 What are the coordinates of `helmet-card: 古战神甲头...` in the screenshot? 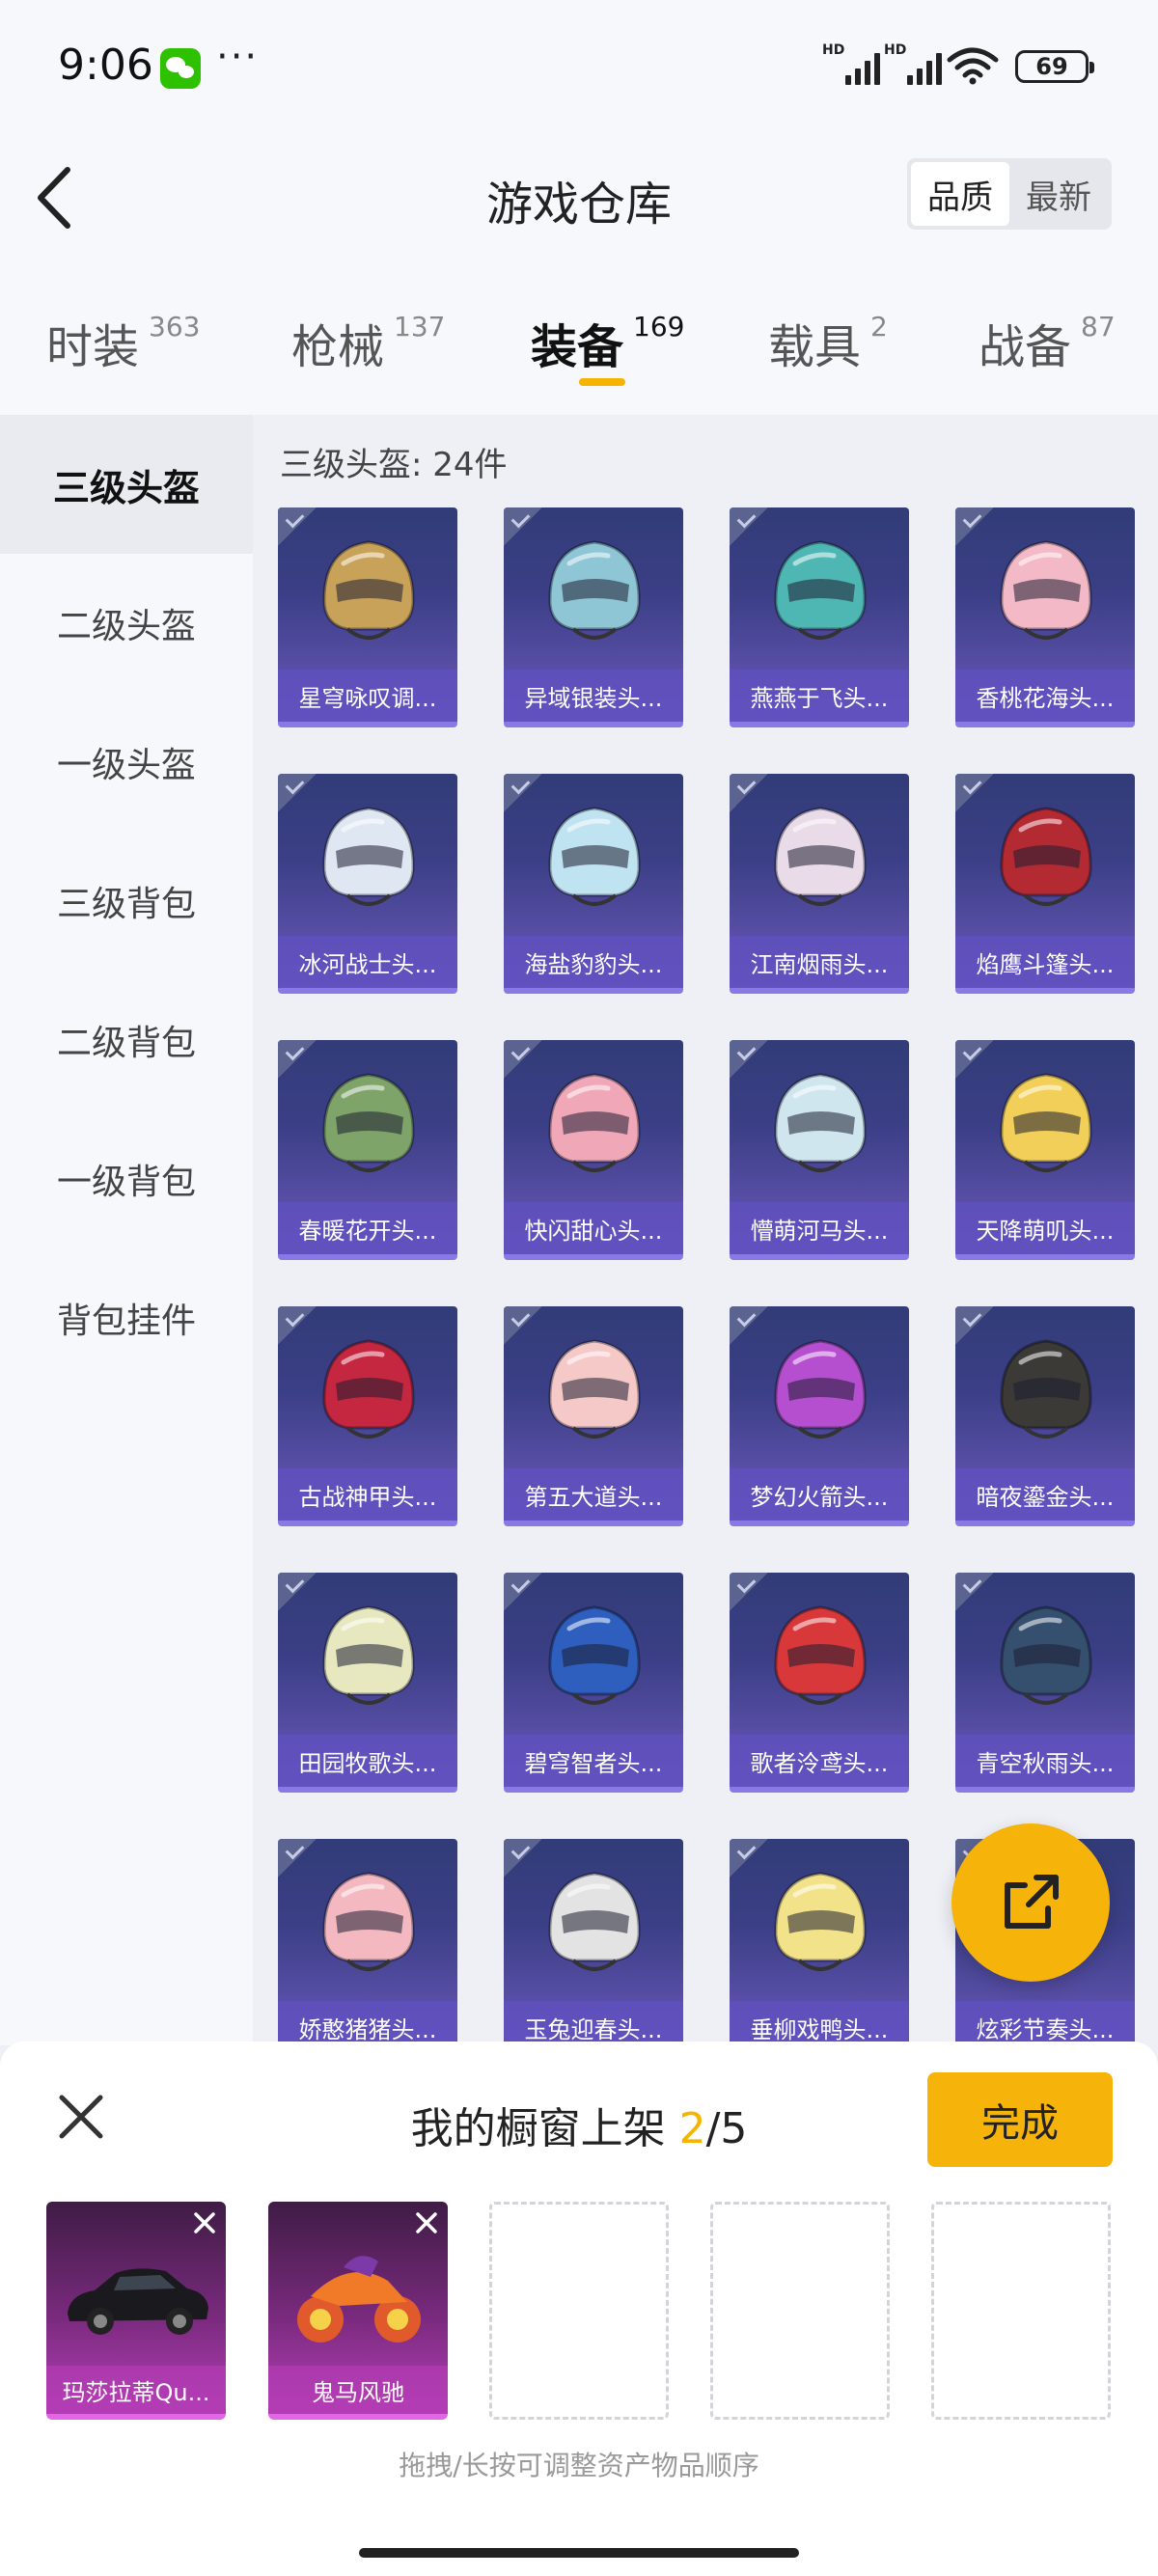 It's located at (367, 1416).